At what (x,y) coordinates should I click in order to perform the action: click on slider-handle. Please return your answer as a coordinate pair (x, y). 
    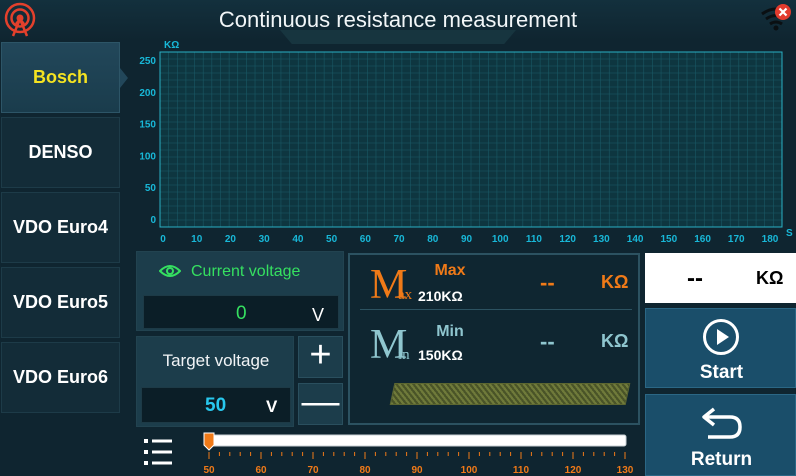
    Looking at the image, I should click on (209, 441).